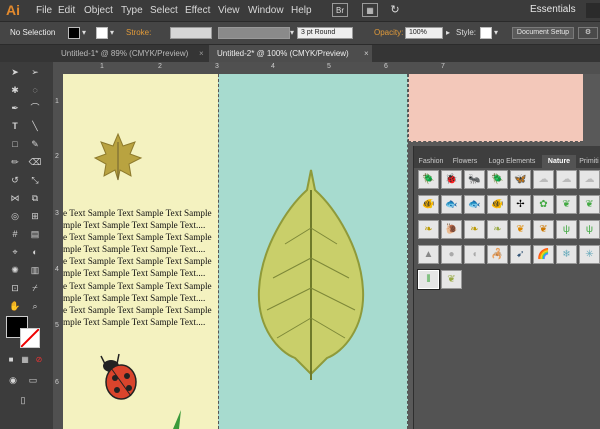  I want to click on preferences-button: ⚙, so click(588, 33).